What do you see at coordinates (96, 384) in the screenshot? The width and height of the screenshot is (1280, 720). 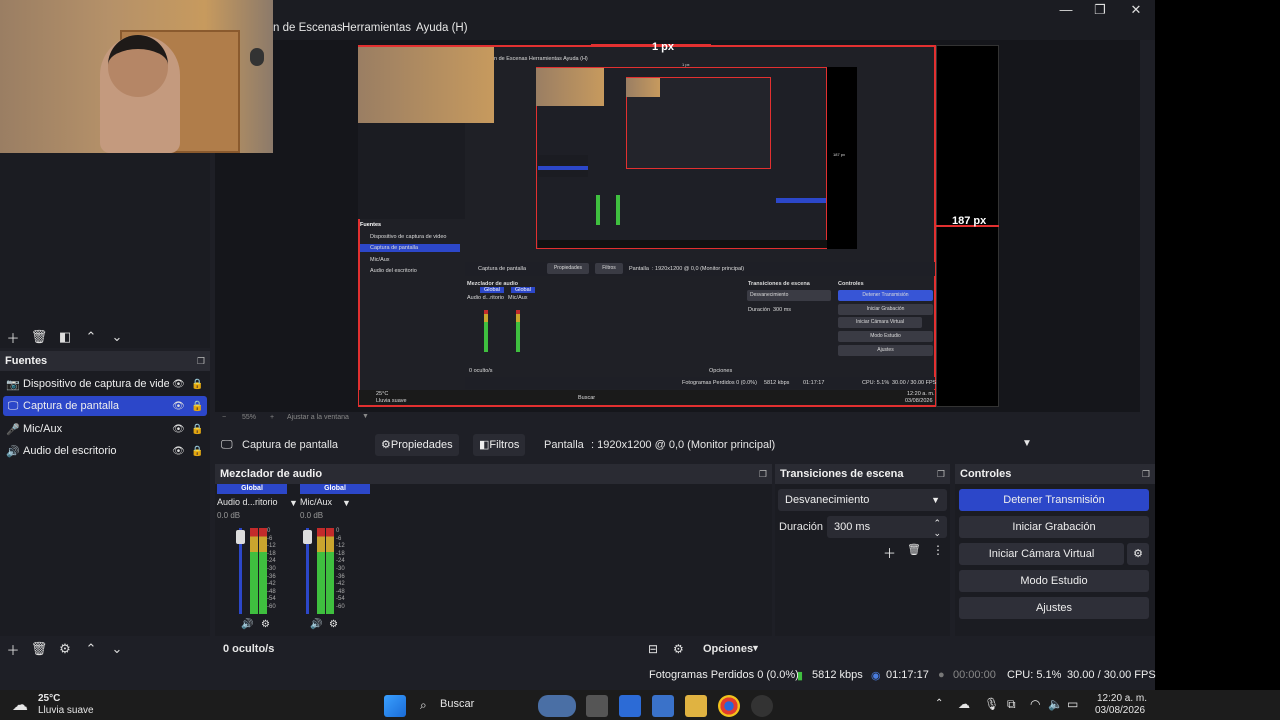 I see `source-label: Dispositivo de captura de video` at bounding box center [96, 384].